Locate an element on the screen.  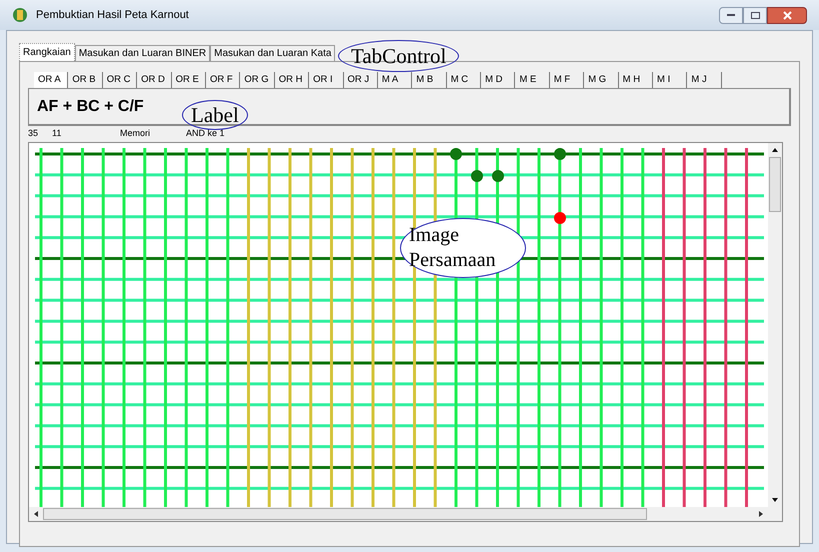
status-text: Memori is located at coordinates (136, 133).